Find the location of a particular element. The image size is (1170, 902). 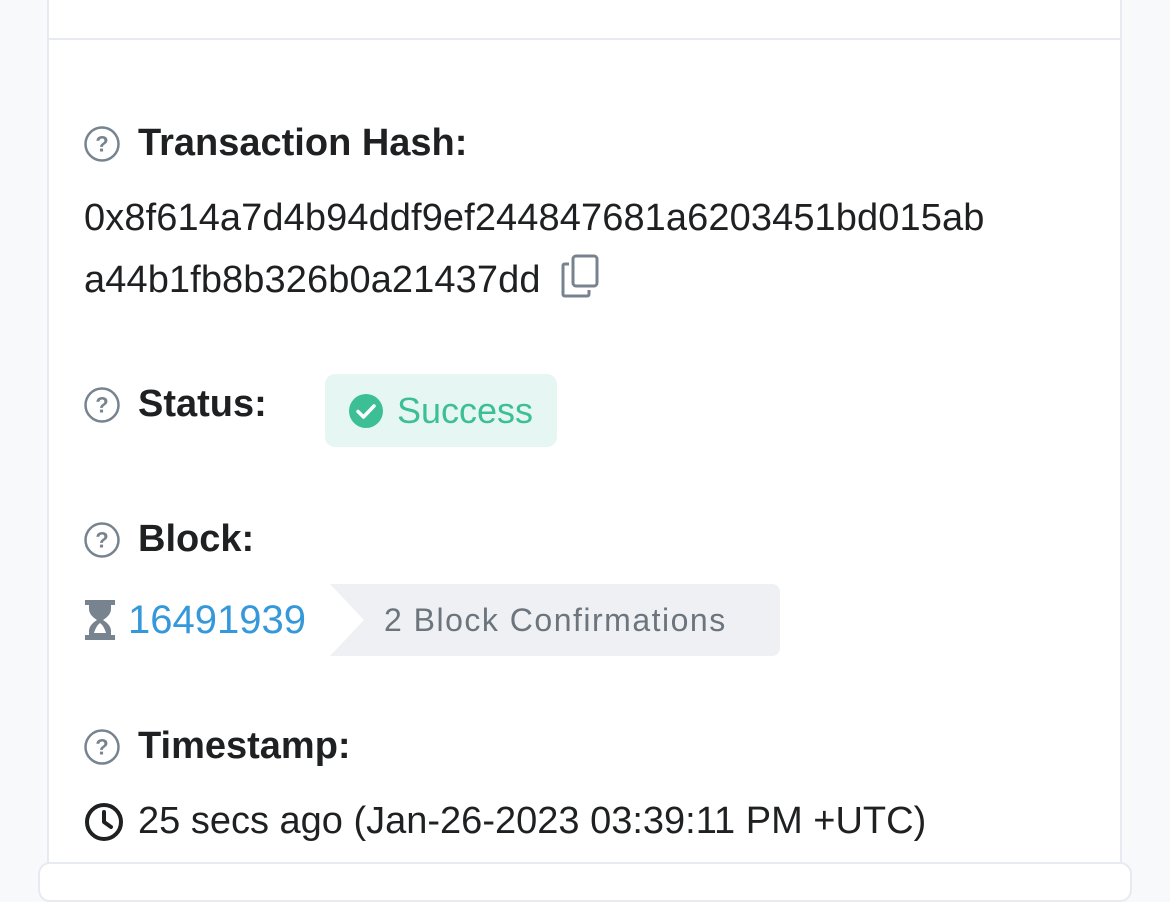

status-label-row: ? Status: is located at coordinates (175, 404).